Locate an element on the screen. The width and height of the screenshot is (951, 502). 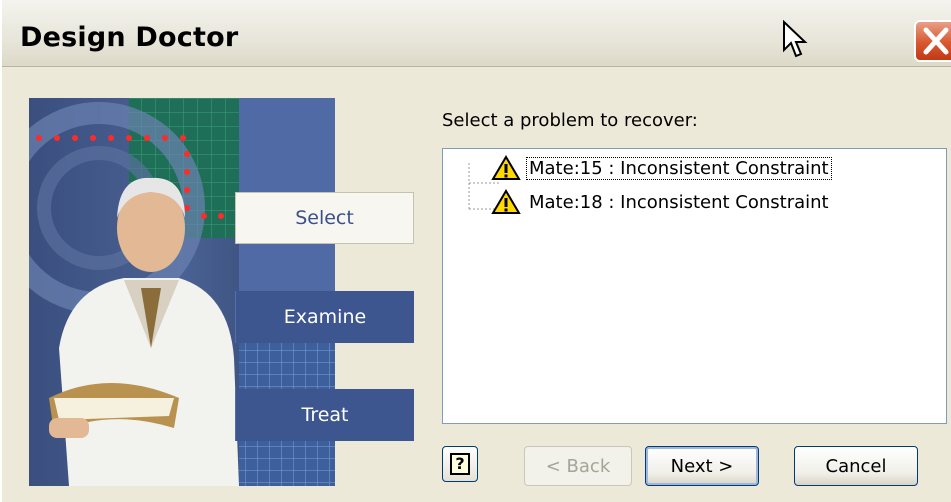
window-title: Design Doctor is located at coordinates (129, 37).